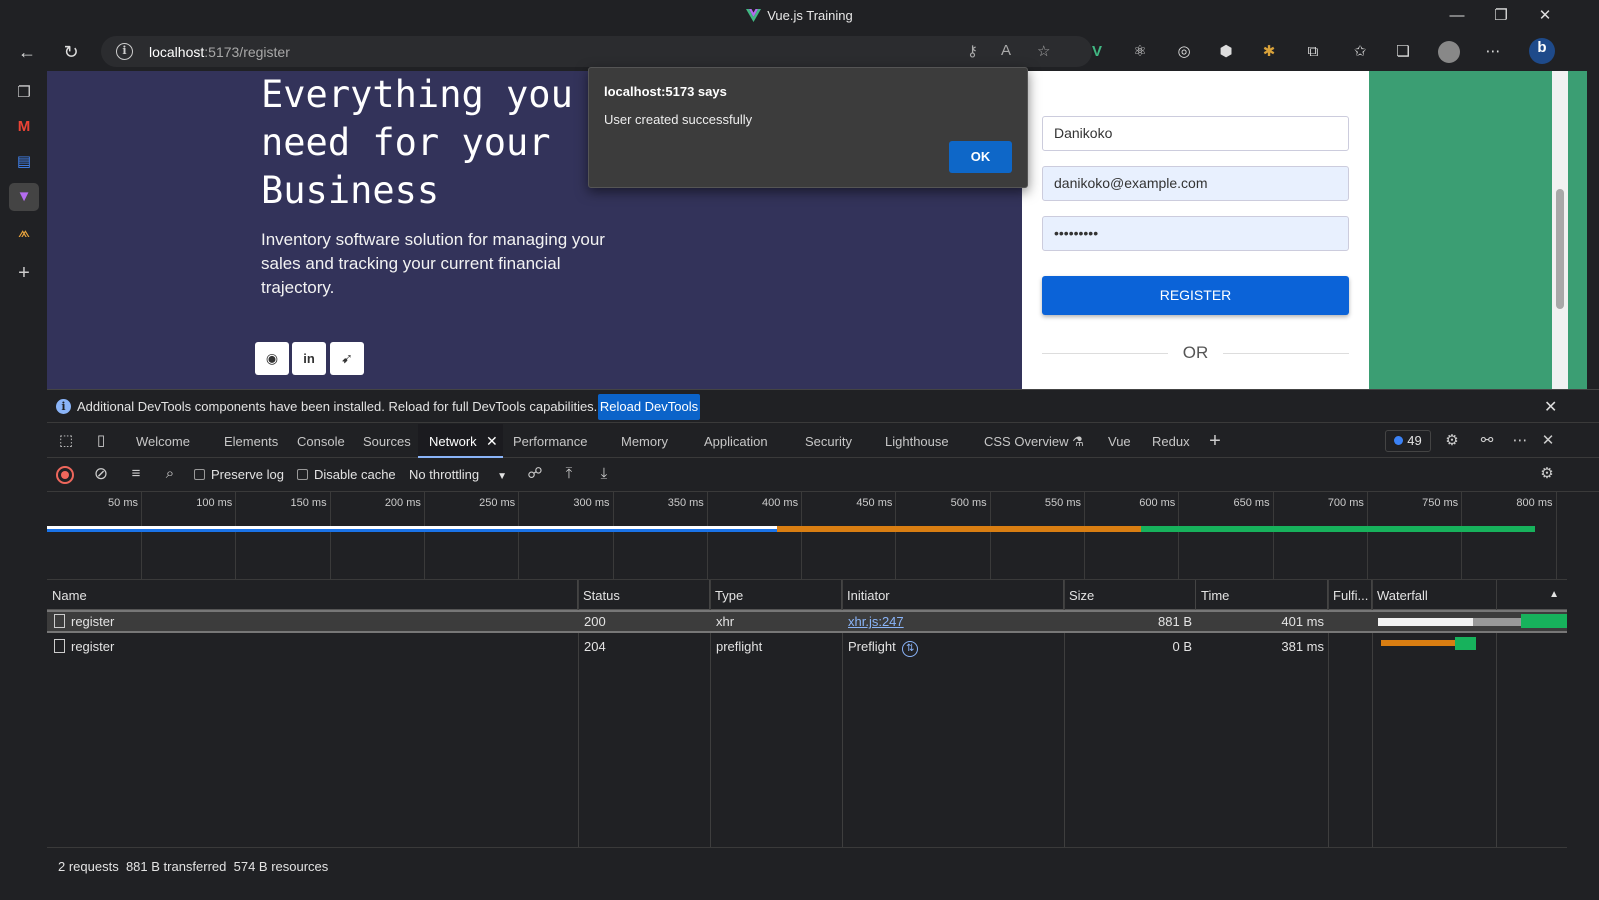  Describe the element at coordinates (1493, 52) in the screenshot. I see `more-menu-icon: ⋯` at that location.